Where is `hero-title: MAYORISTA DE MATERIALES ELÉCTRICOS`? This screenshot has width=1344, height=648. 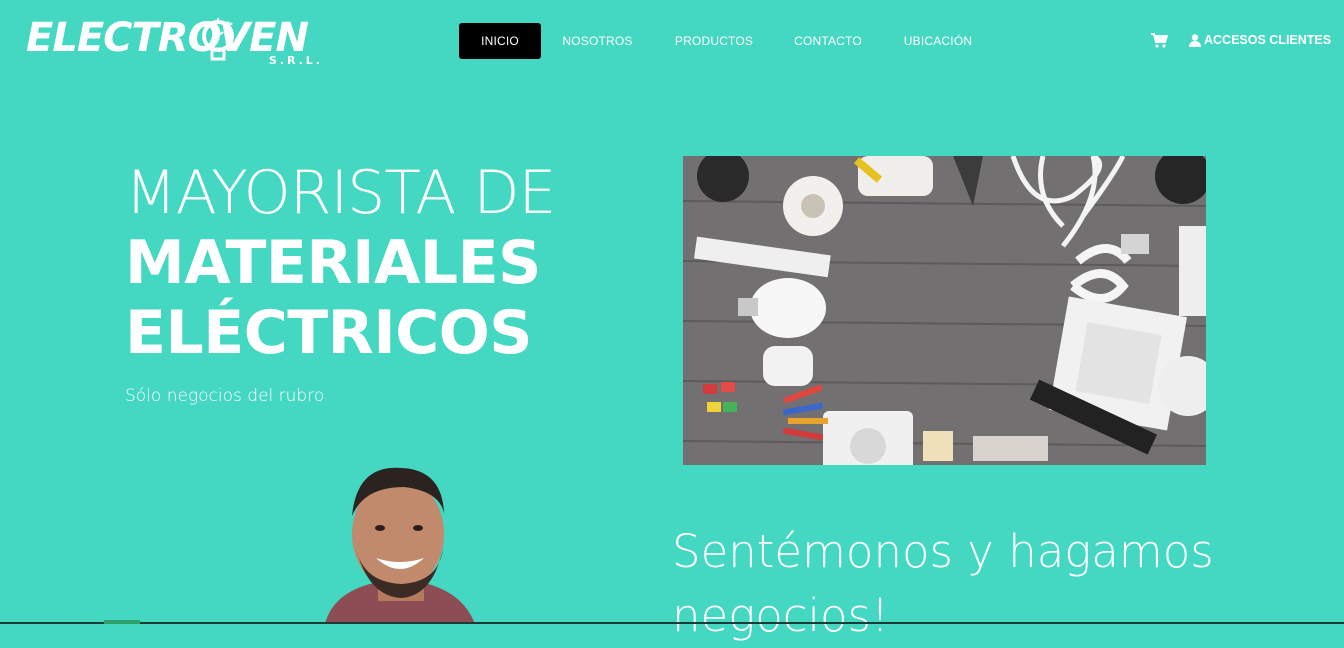
hero-title: MAYORISTA DE MATERIALES ELÉCTRICOS is located at coordinates (340, 263).